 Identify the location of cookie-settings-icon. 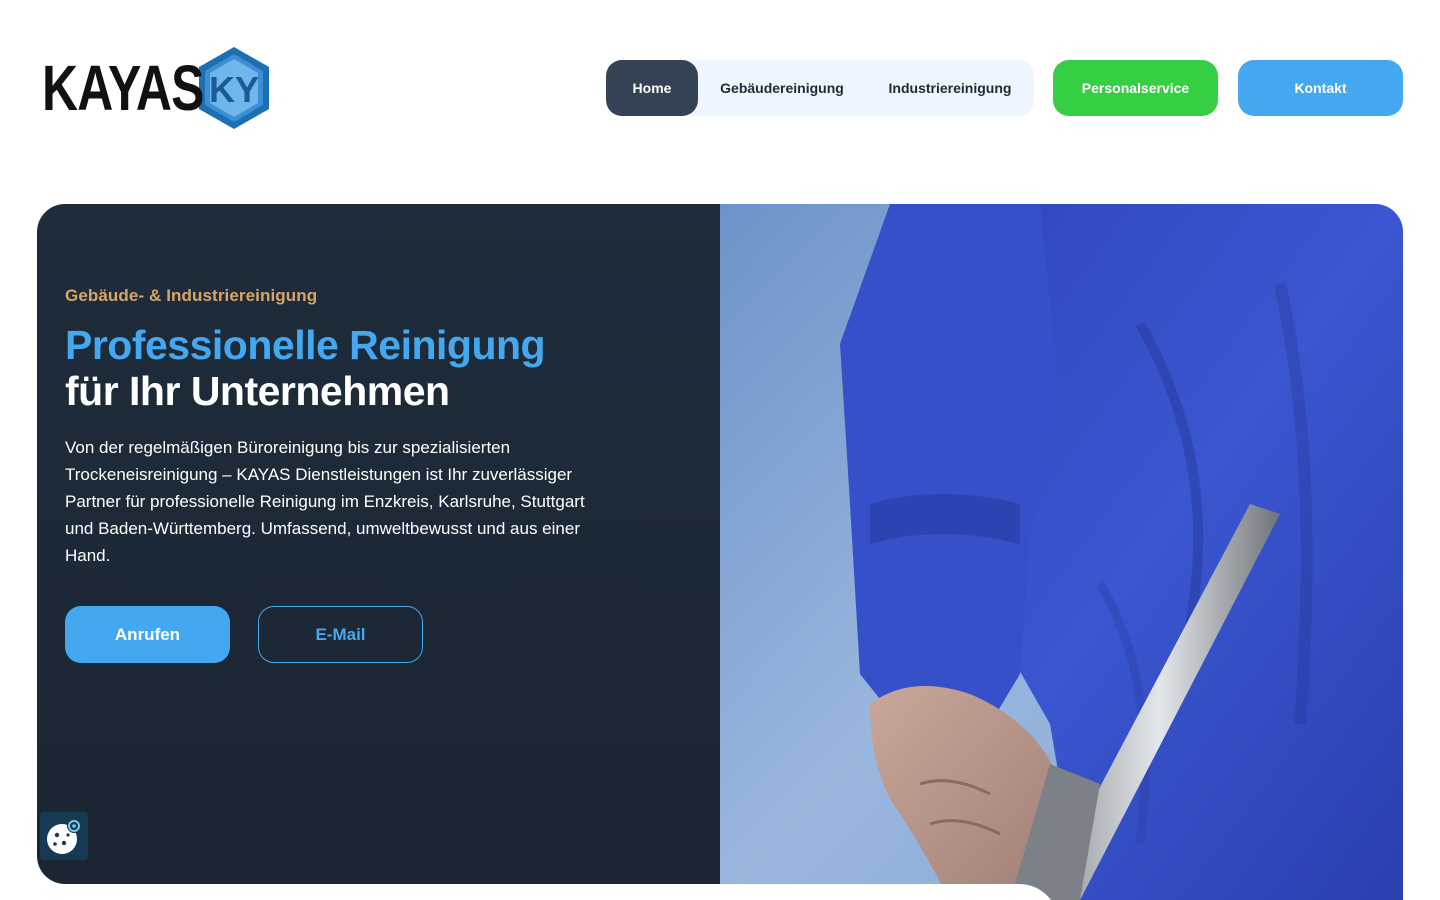
(64, 836).